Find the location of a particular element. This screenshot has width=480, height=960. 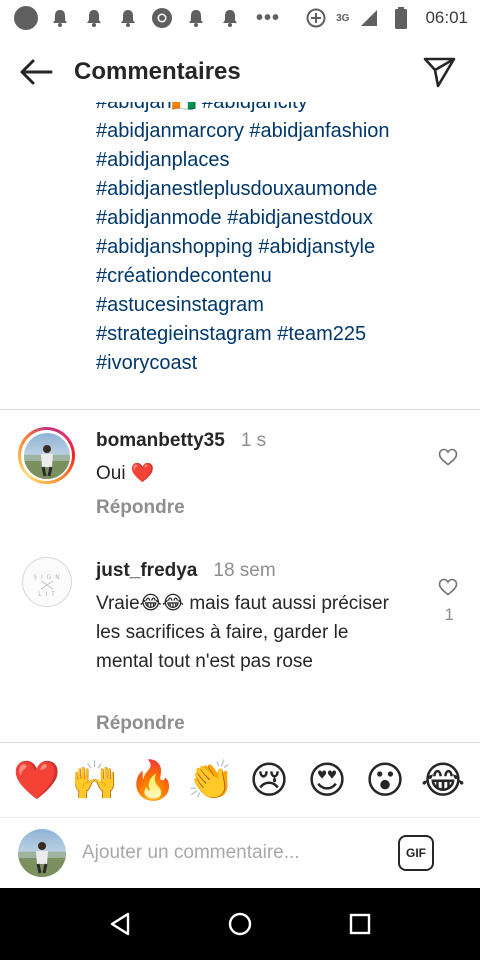

header: Commentaires is located at coordinates (240, 72).